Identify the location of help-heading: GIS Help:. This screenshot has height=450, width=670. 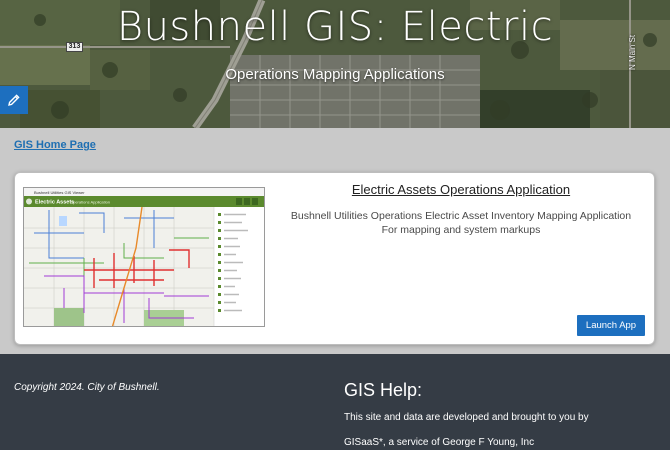
(383, 390).